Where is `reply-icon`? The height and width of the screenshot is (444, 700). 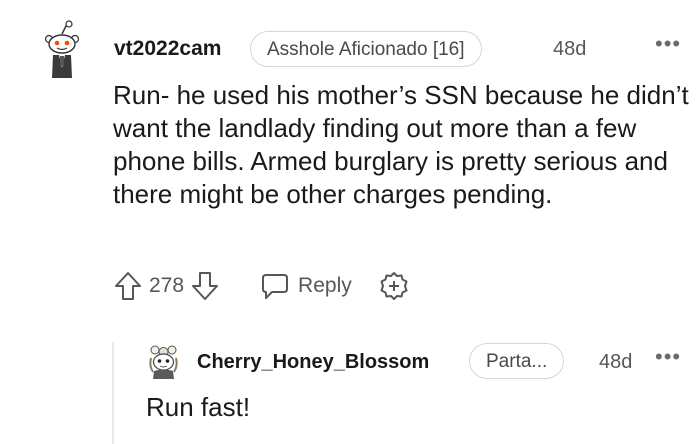 reply-icon is located at coordinates (275, 286).